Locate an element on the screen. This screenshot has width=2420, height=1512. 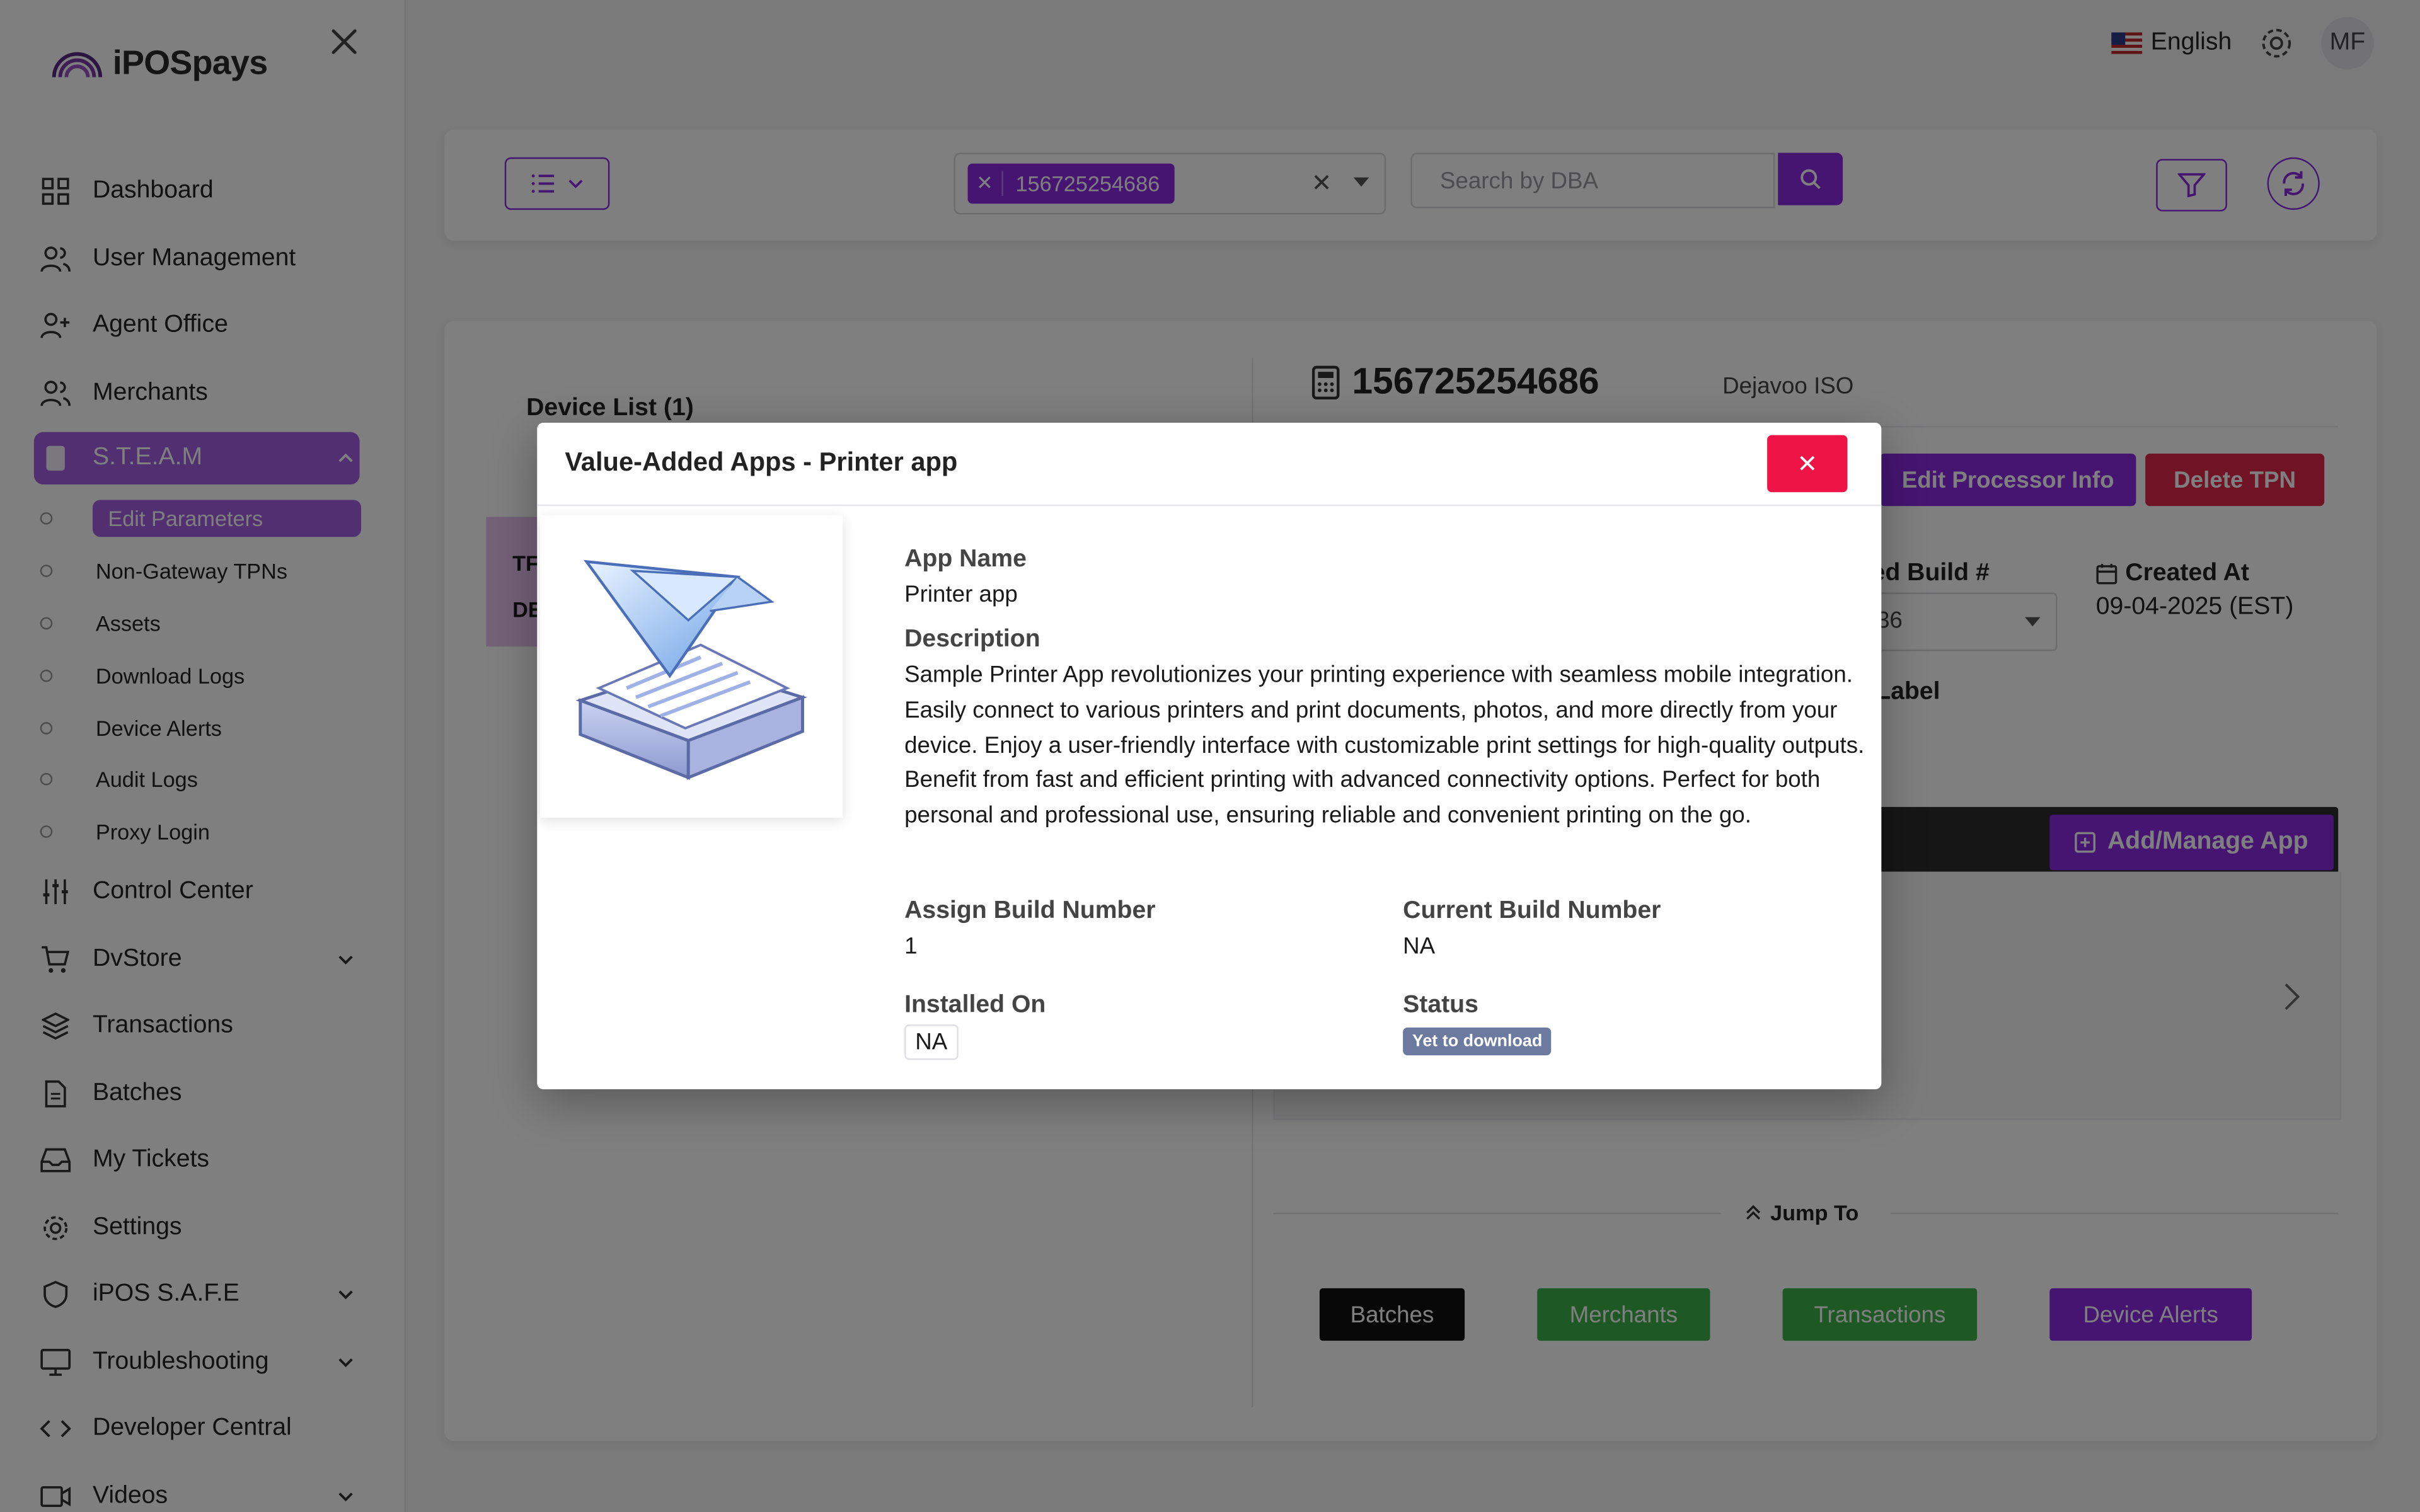
installed-on-label: Installed On is located at coordinates (975, 1005).